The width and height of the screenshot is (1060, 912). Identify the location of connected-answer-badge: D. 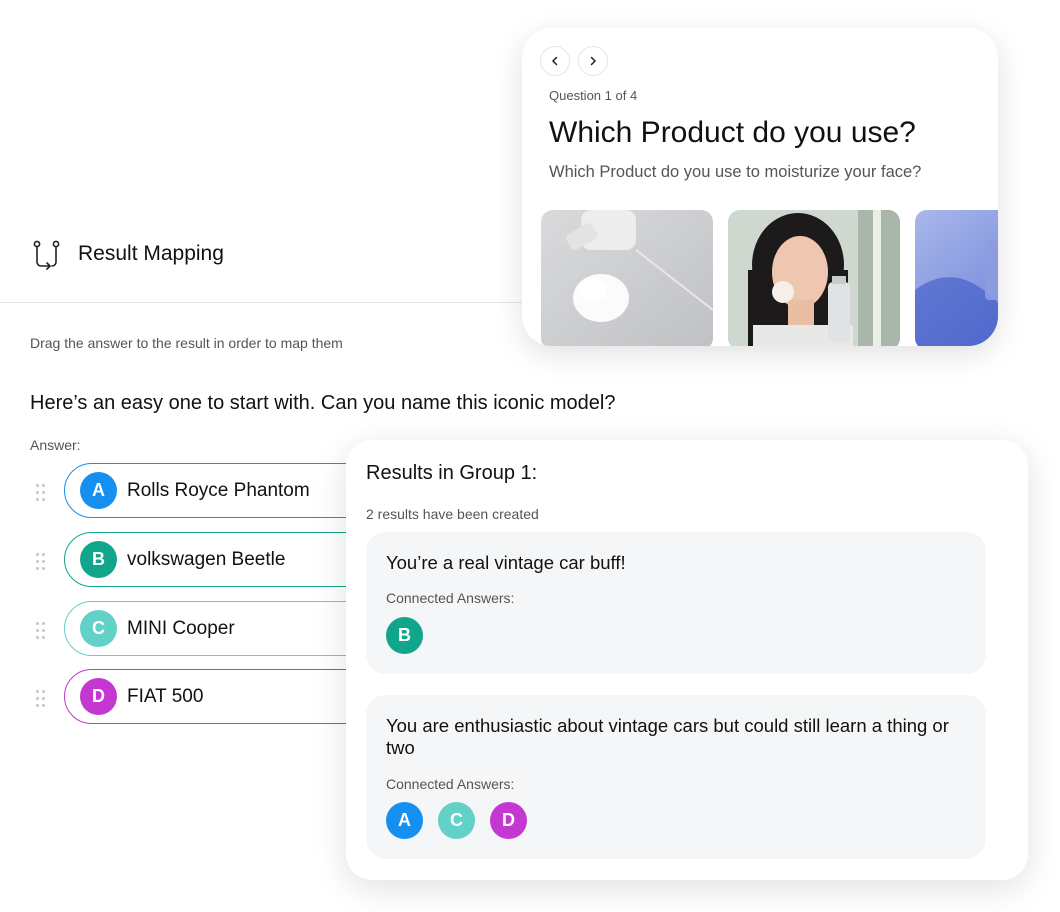
(508, 820).